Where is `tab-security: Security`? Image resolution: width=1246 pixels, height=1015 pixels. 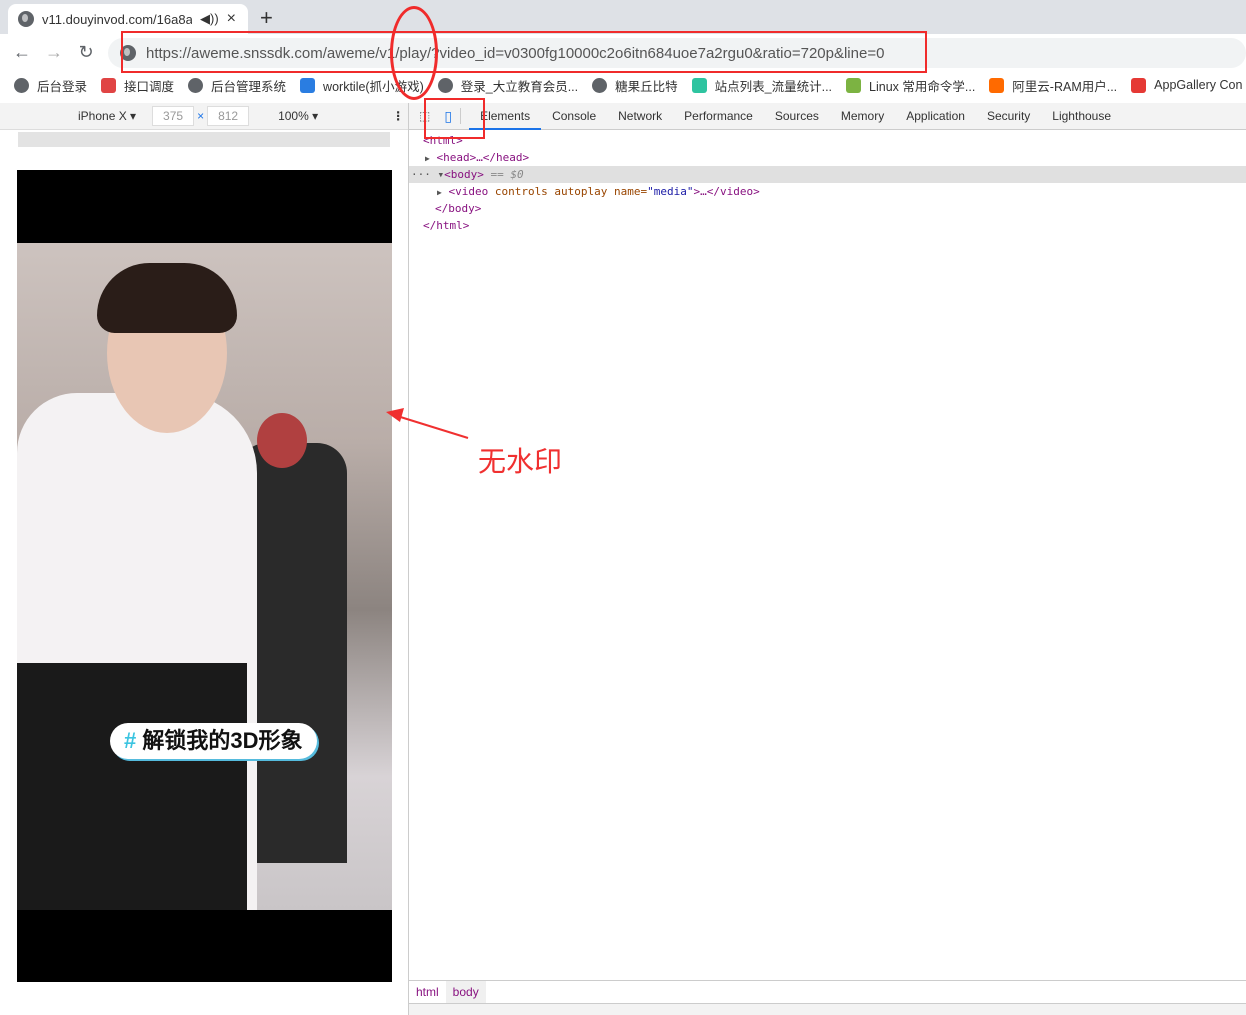 tab-security: Security is located at coordinates (1008, 116).